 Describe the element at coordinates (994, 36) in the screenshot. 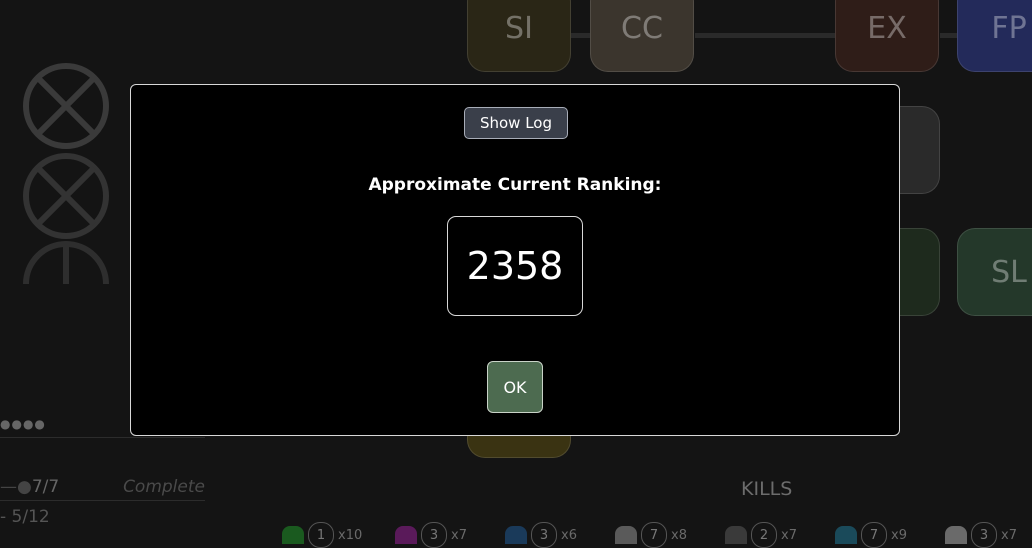

I see `graph-node-fp: FP` at that location.